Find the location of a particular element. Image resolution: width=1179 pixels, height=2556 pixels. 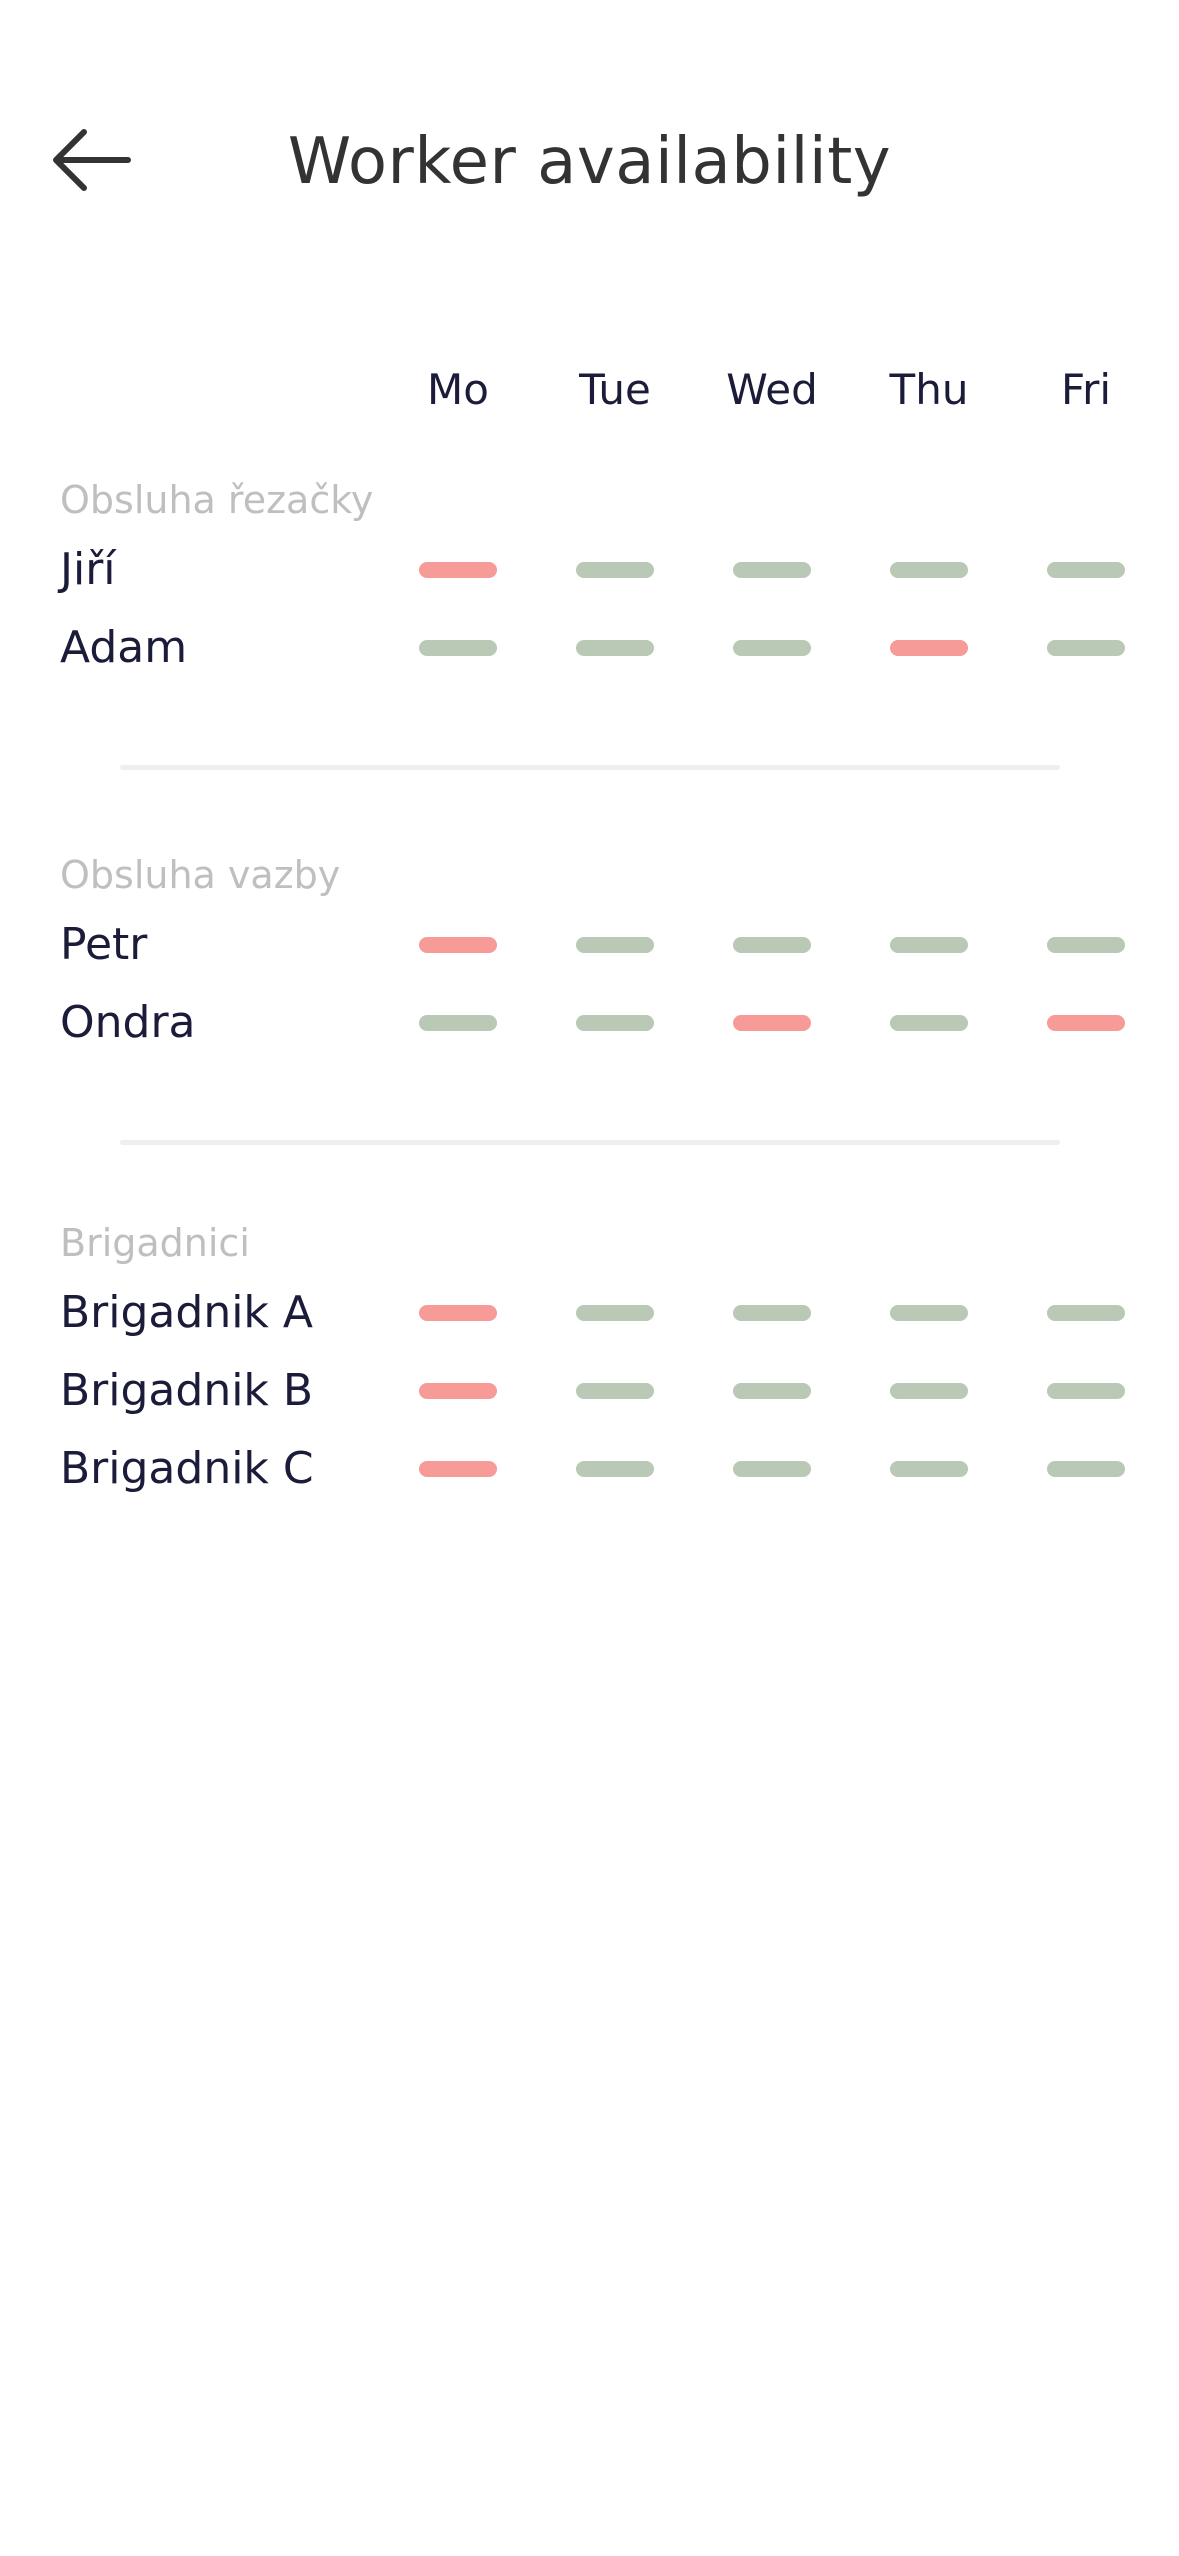

page-title: Worker availability is located at coordinates (589, 162).